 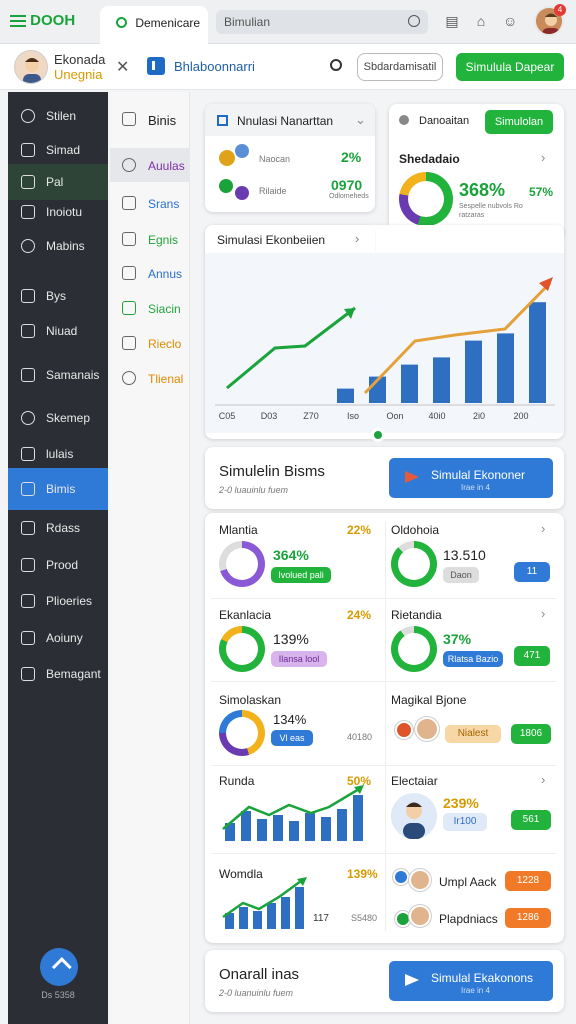 I want to click on sidebar-item-14: Plioeries, so click(x=58, y=601).